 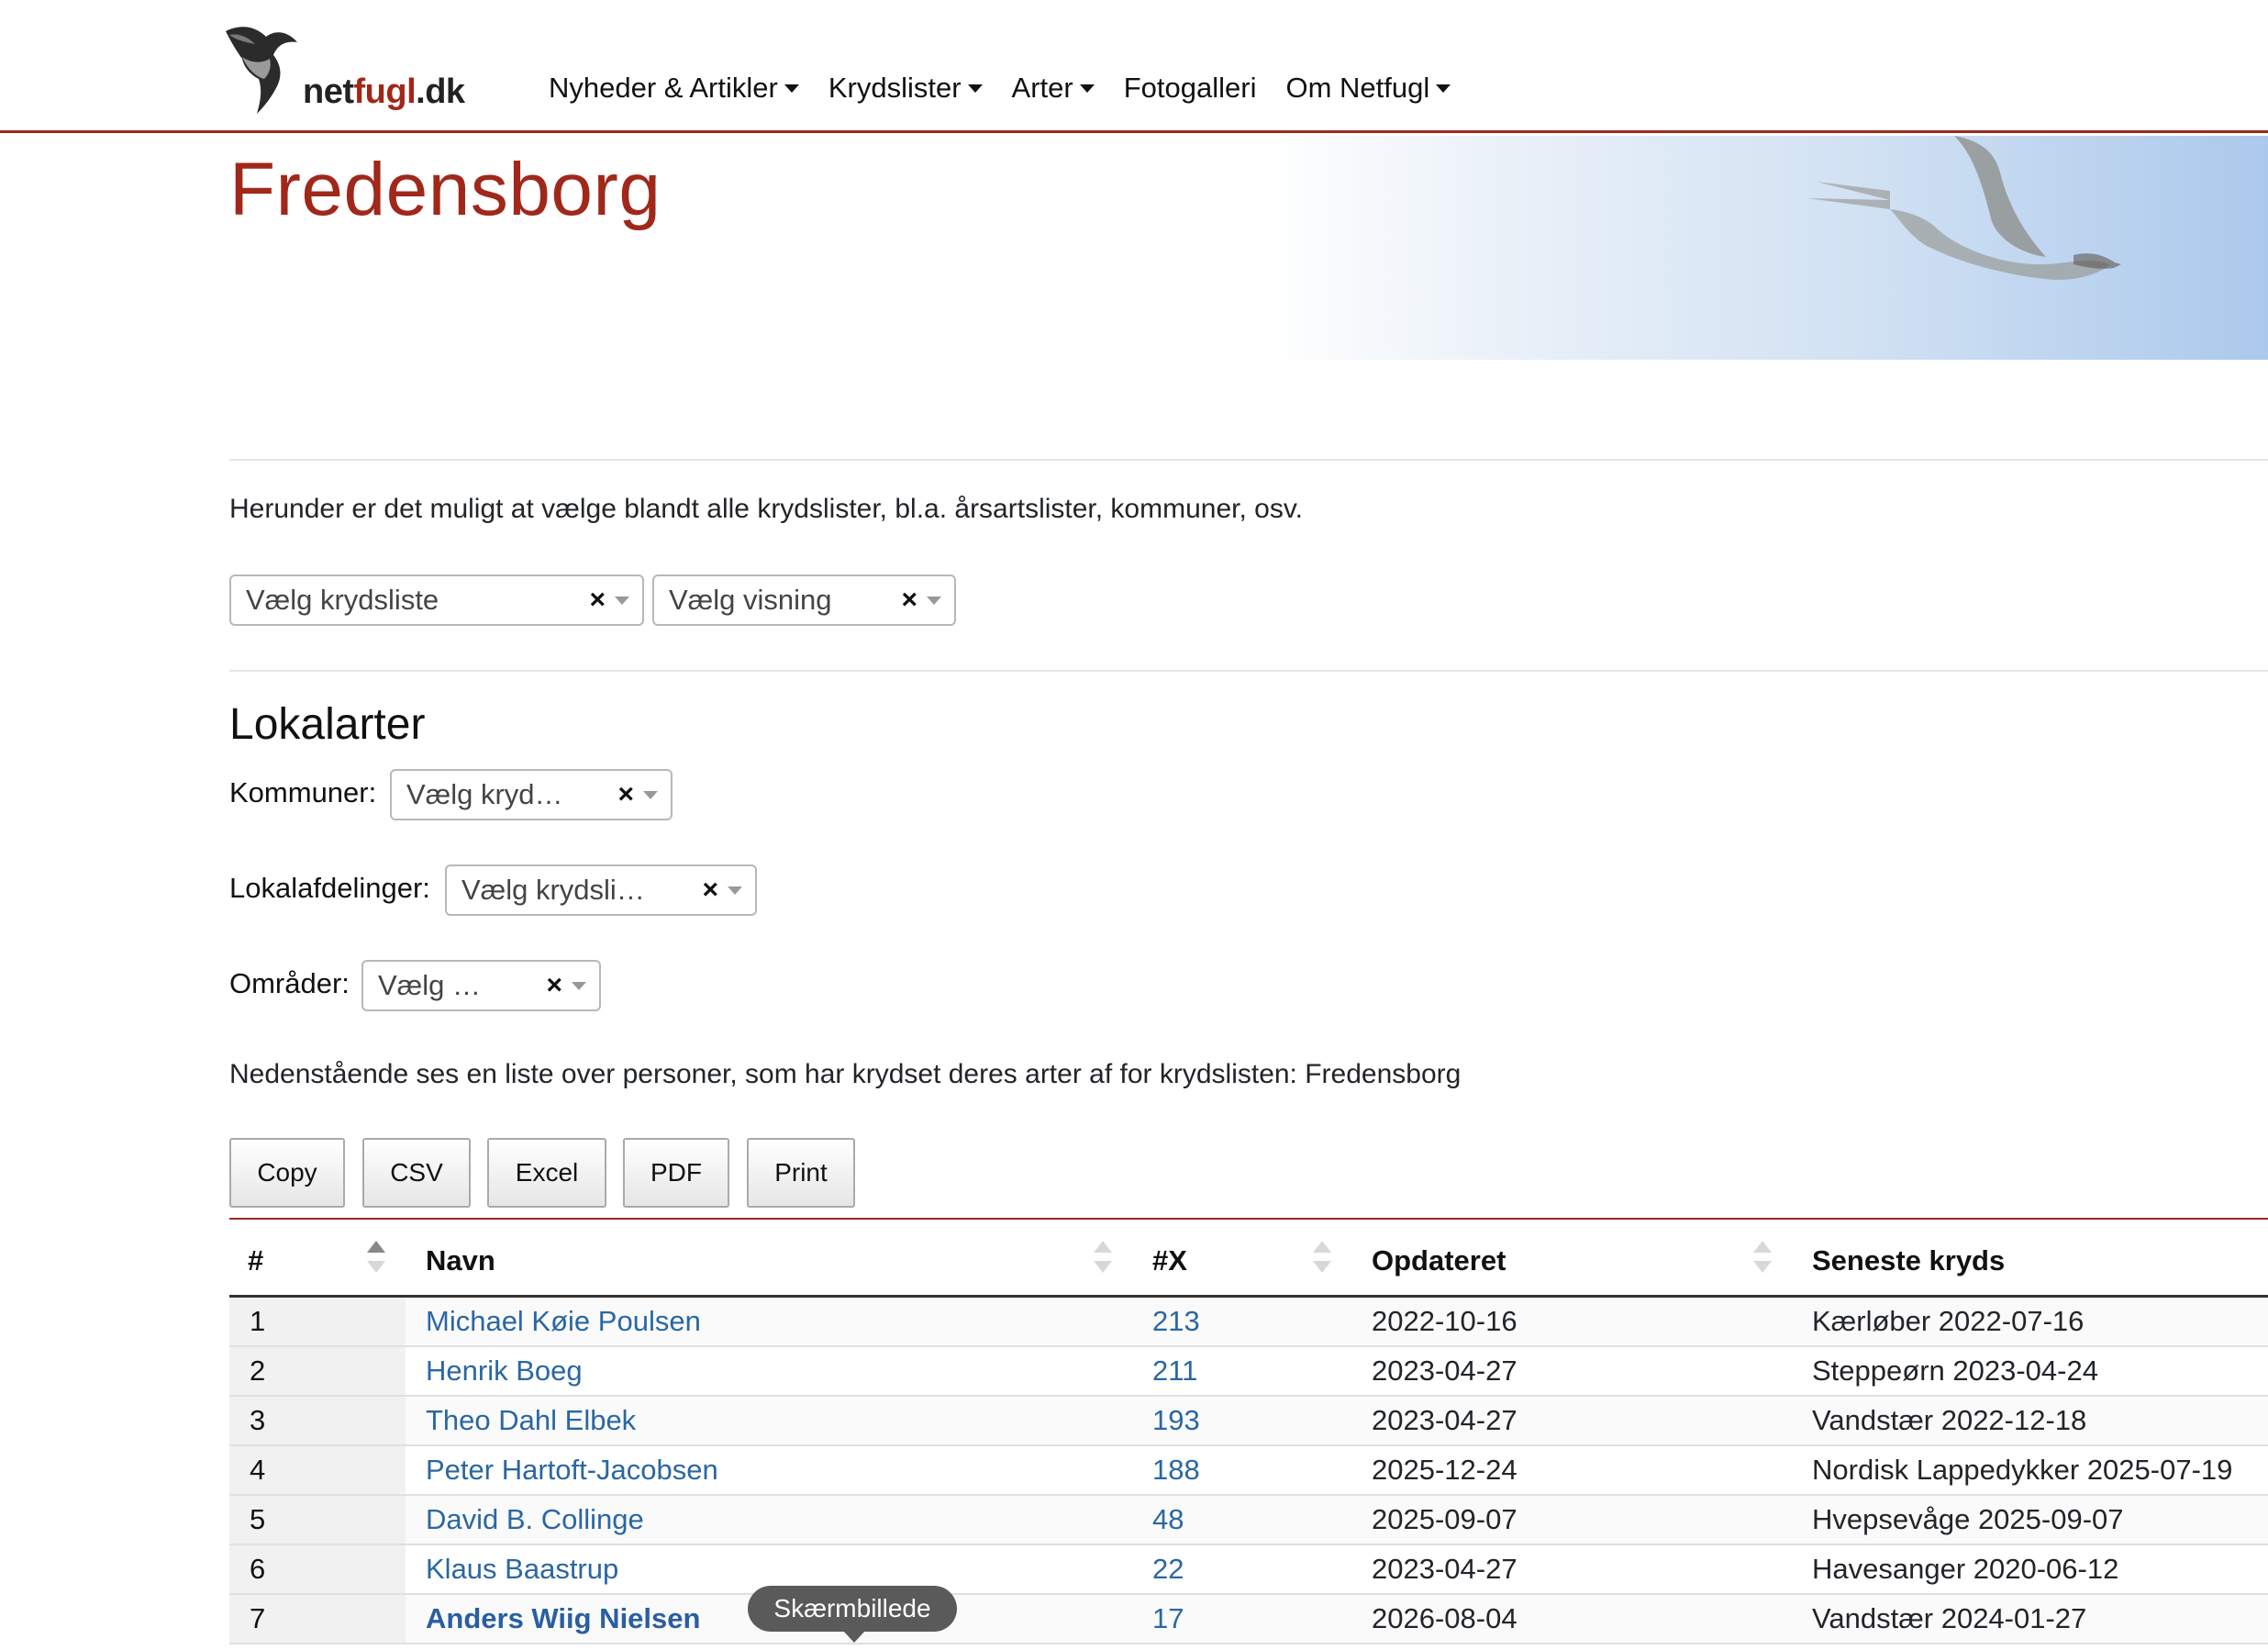 What do you see at coordinates (804, 600) in the screenshot?
I see `visning-select: Vælg visning ×` at bounding box center [804, 600].